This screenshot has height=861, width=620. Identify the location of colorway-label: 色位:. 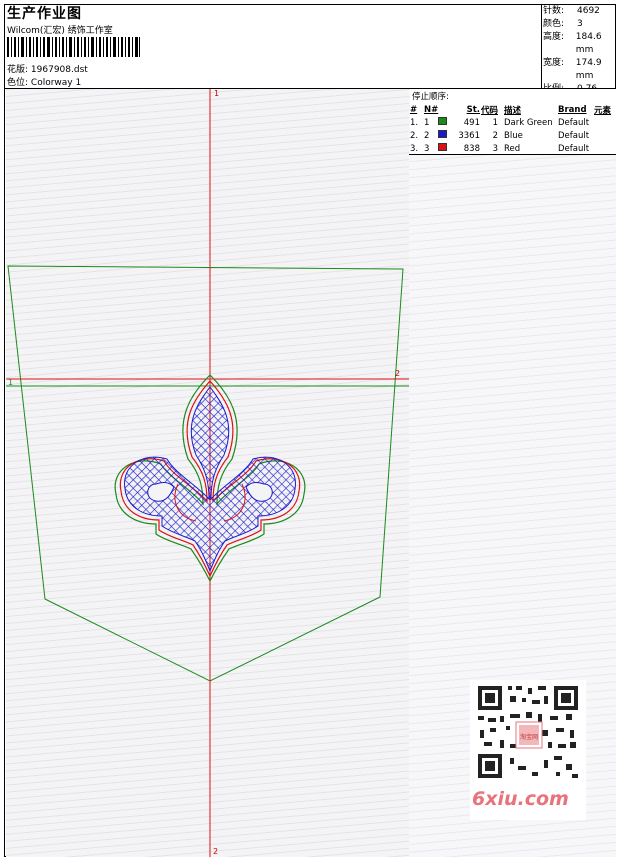
(18, 83).